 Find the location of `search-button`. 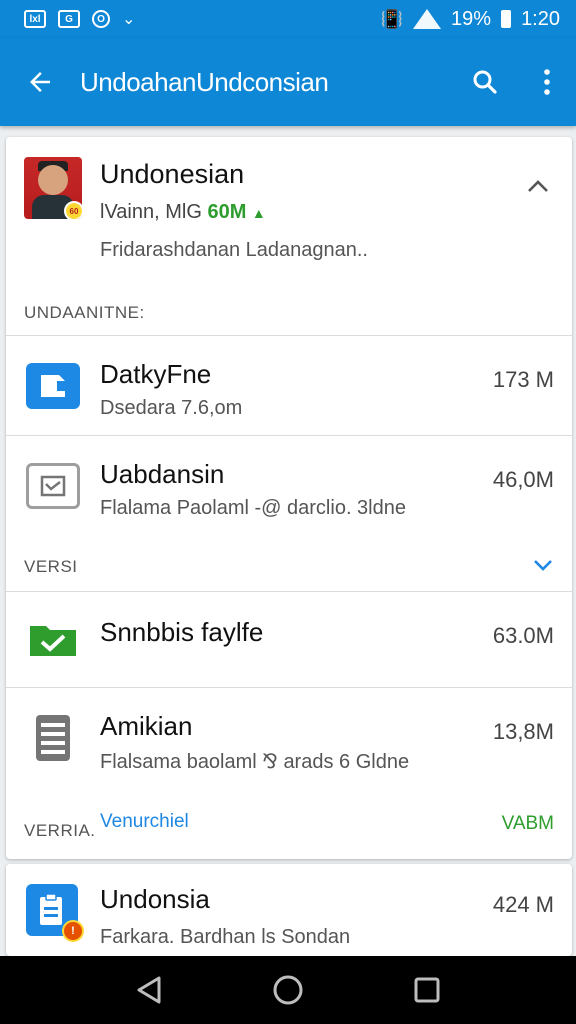

search-button is located at coordinates (485, 82).